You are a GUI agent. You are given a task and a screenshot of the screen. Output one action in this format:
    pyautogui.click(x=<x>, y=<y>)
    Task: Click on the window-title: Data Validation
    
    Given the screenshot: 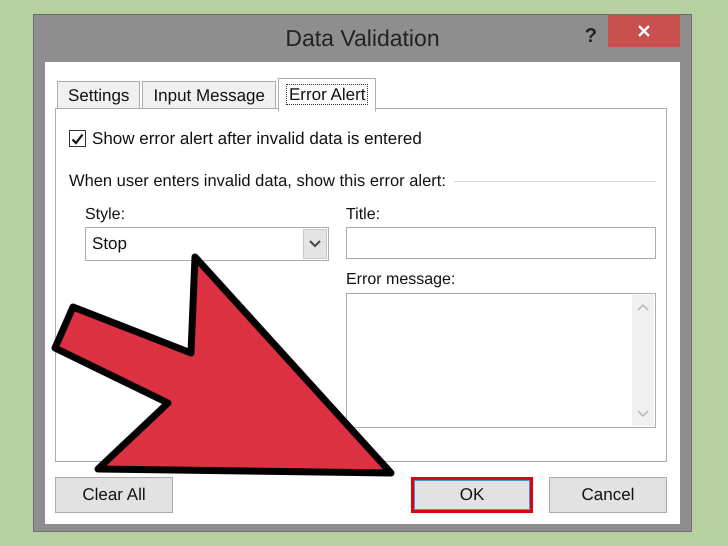 What is the action you would take?
    pyautogui.click(x=362, y=39)
    